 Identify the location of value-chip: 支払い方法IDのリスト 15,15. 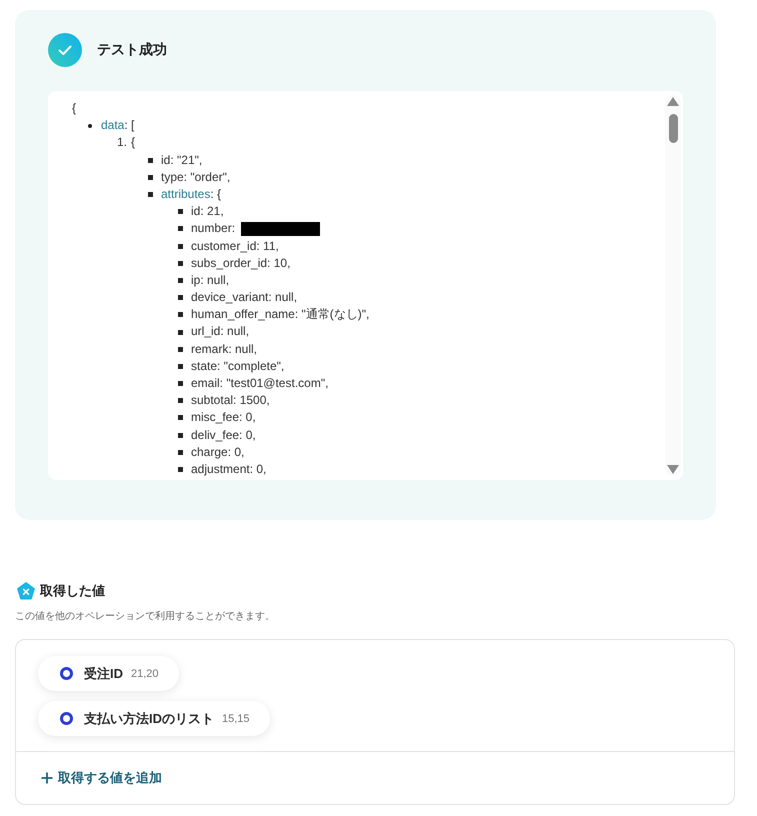
(154, 718).